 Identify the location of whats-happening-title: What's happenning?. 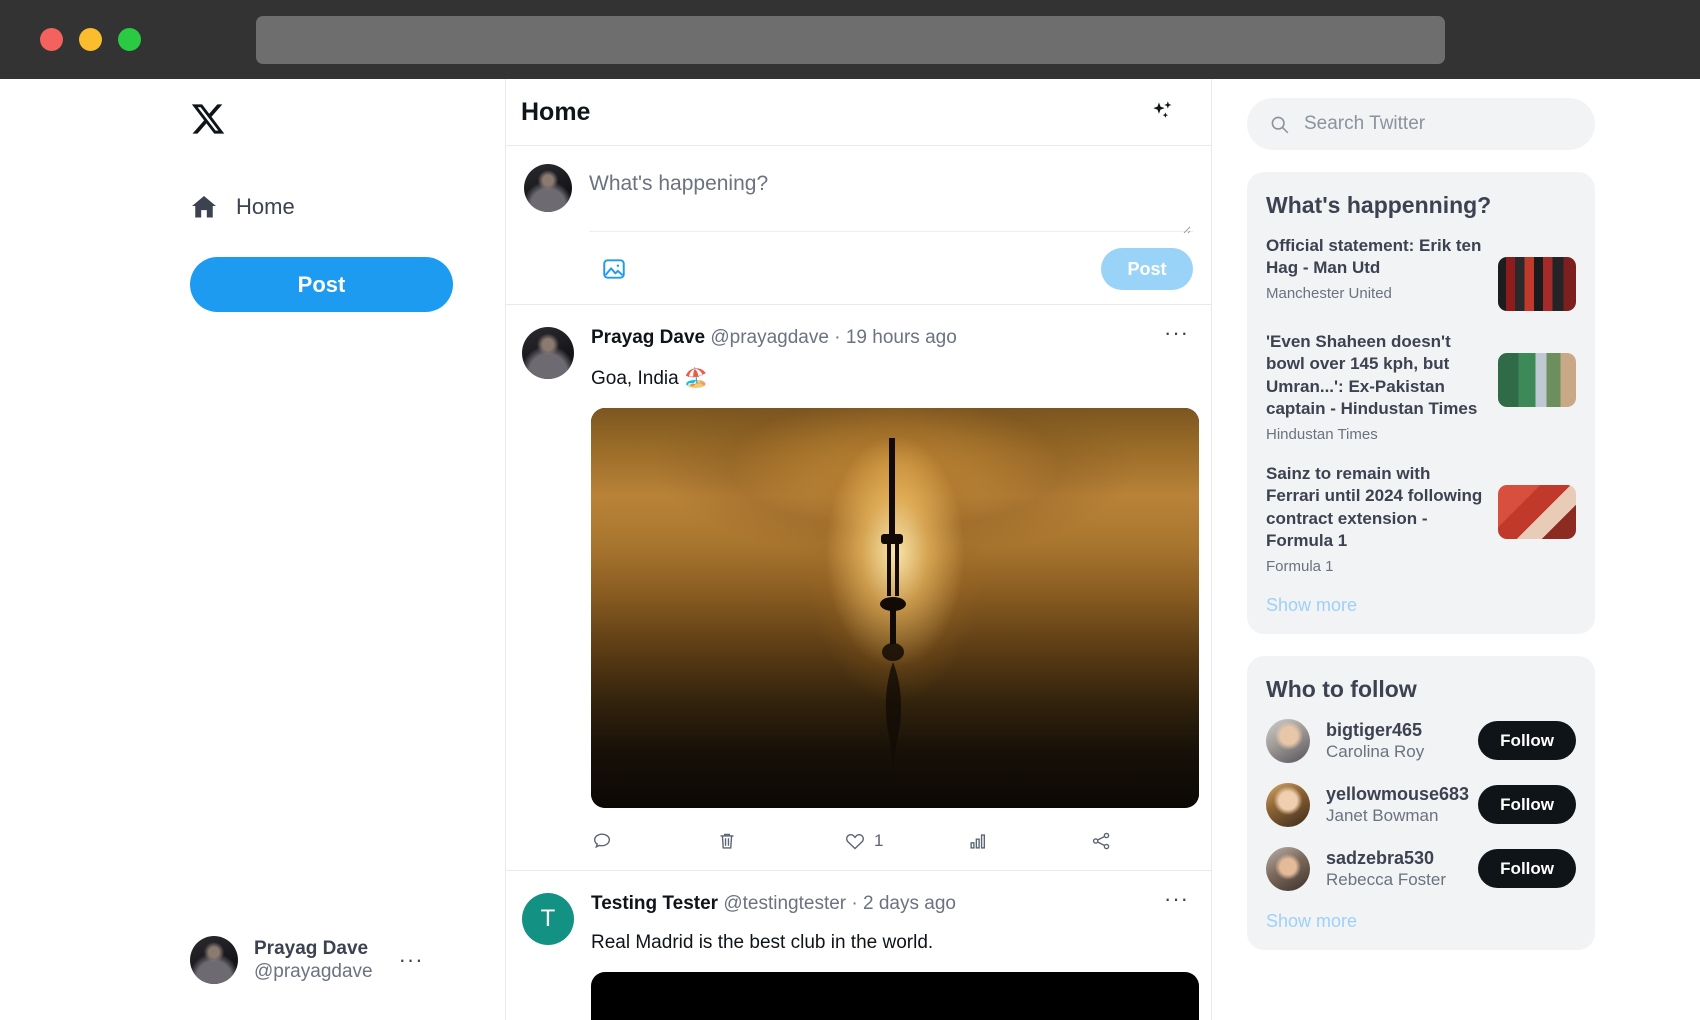
(1379, 205).